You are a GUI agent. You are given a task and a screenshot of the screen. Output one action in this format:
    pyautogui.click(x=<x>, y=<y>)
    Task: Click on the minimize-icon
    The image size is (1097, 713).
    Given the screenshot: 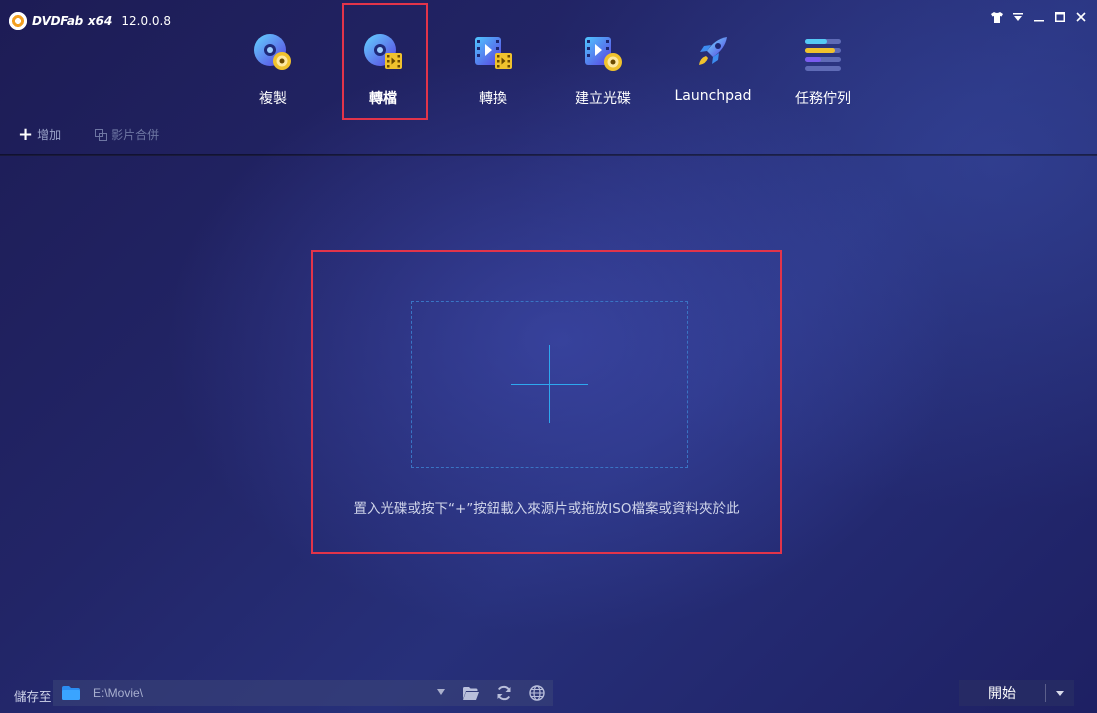 What is the action you would take?
    pyautogui.click(x=1038, y=17)
    